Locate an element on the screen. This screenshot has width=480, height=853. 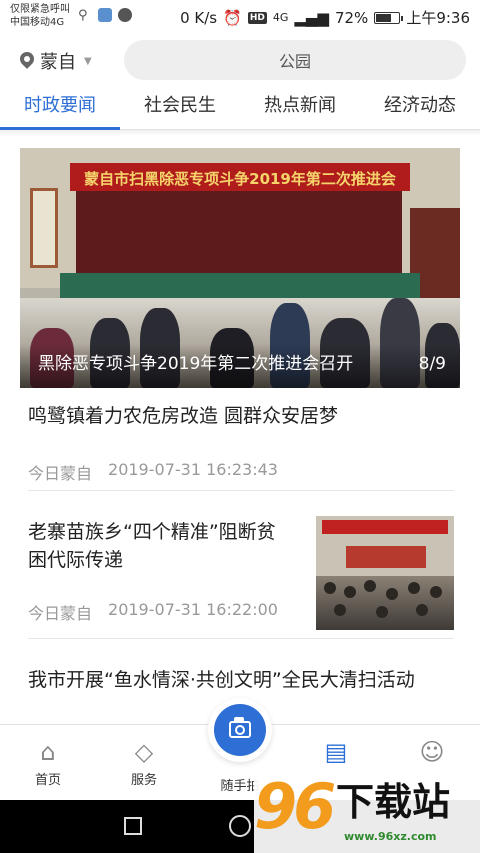
signal-icon: 4G is located at coordinates (280, 17).